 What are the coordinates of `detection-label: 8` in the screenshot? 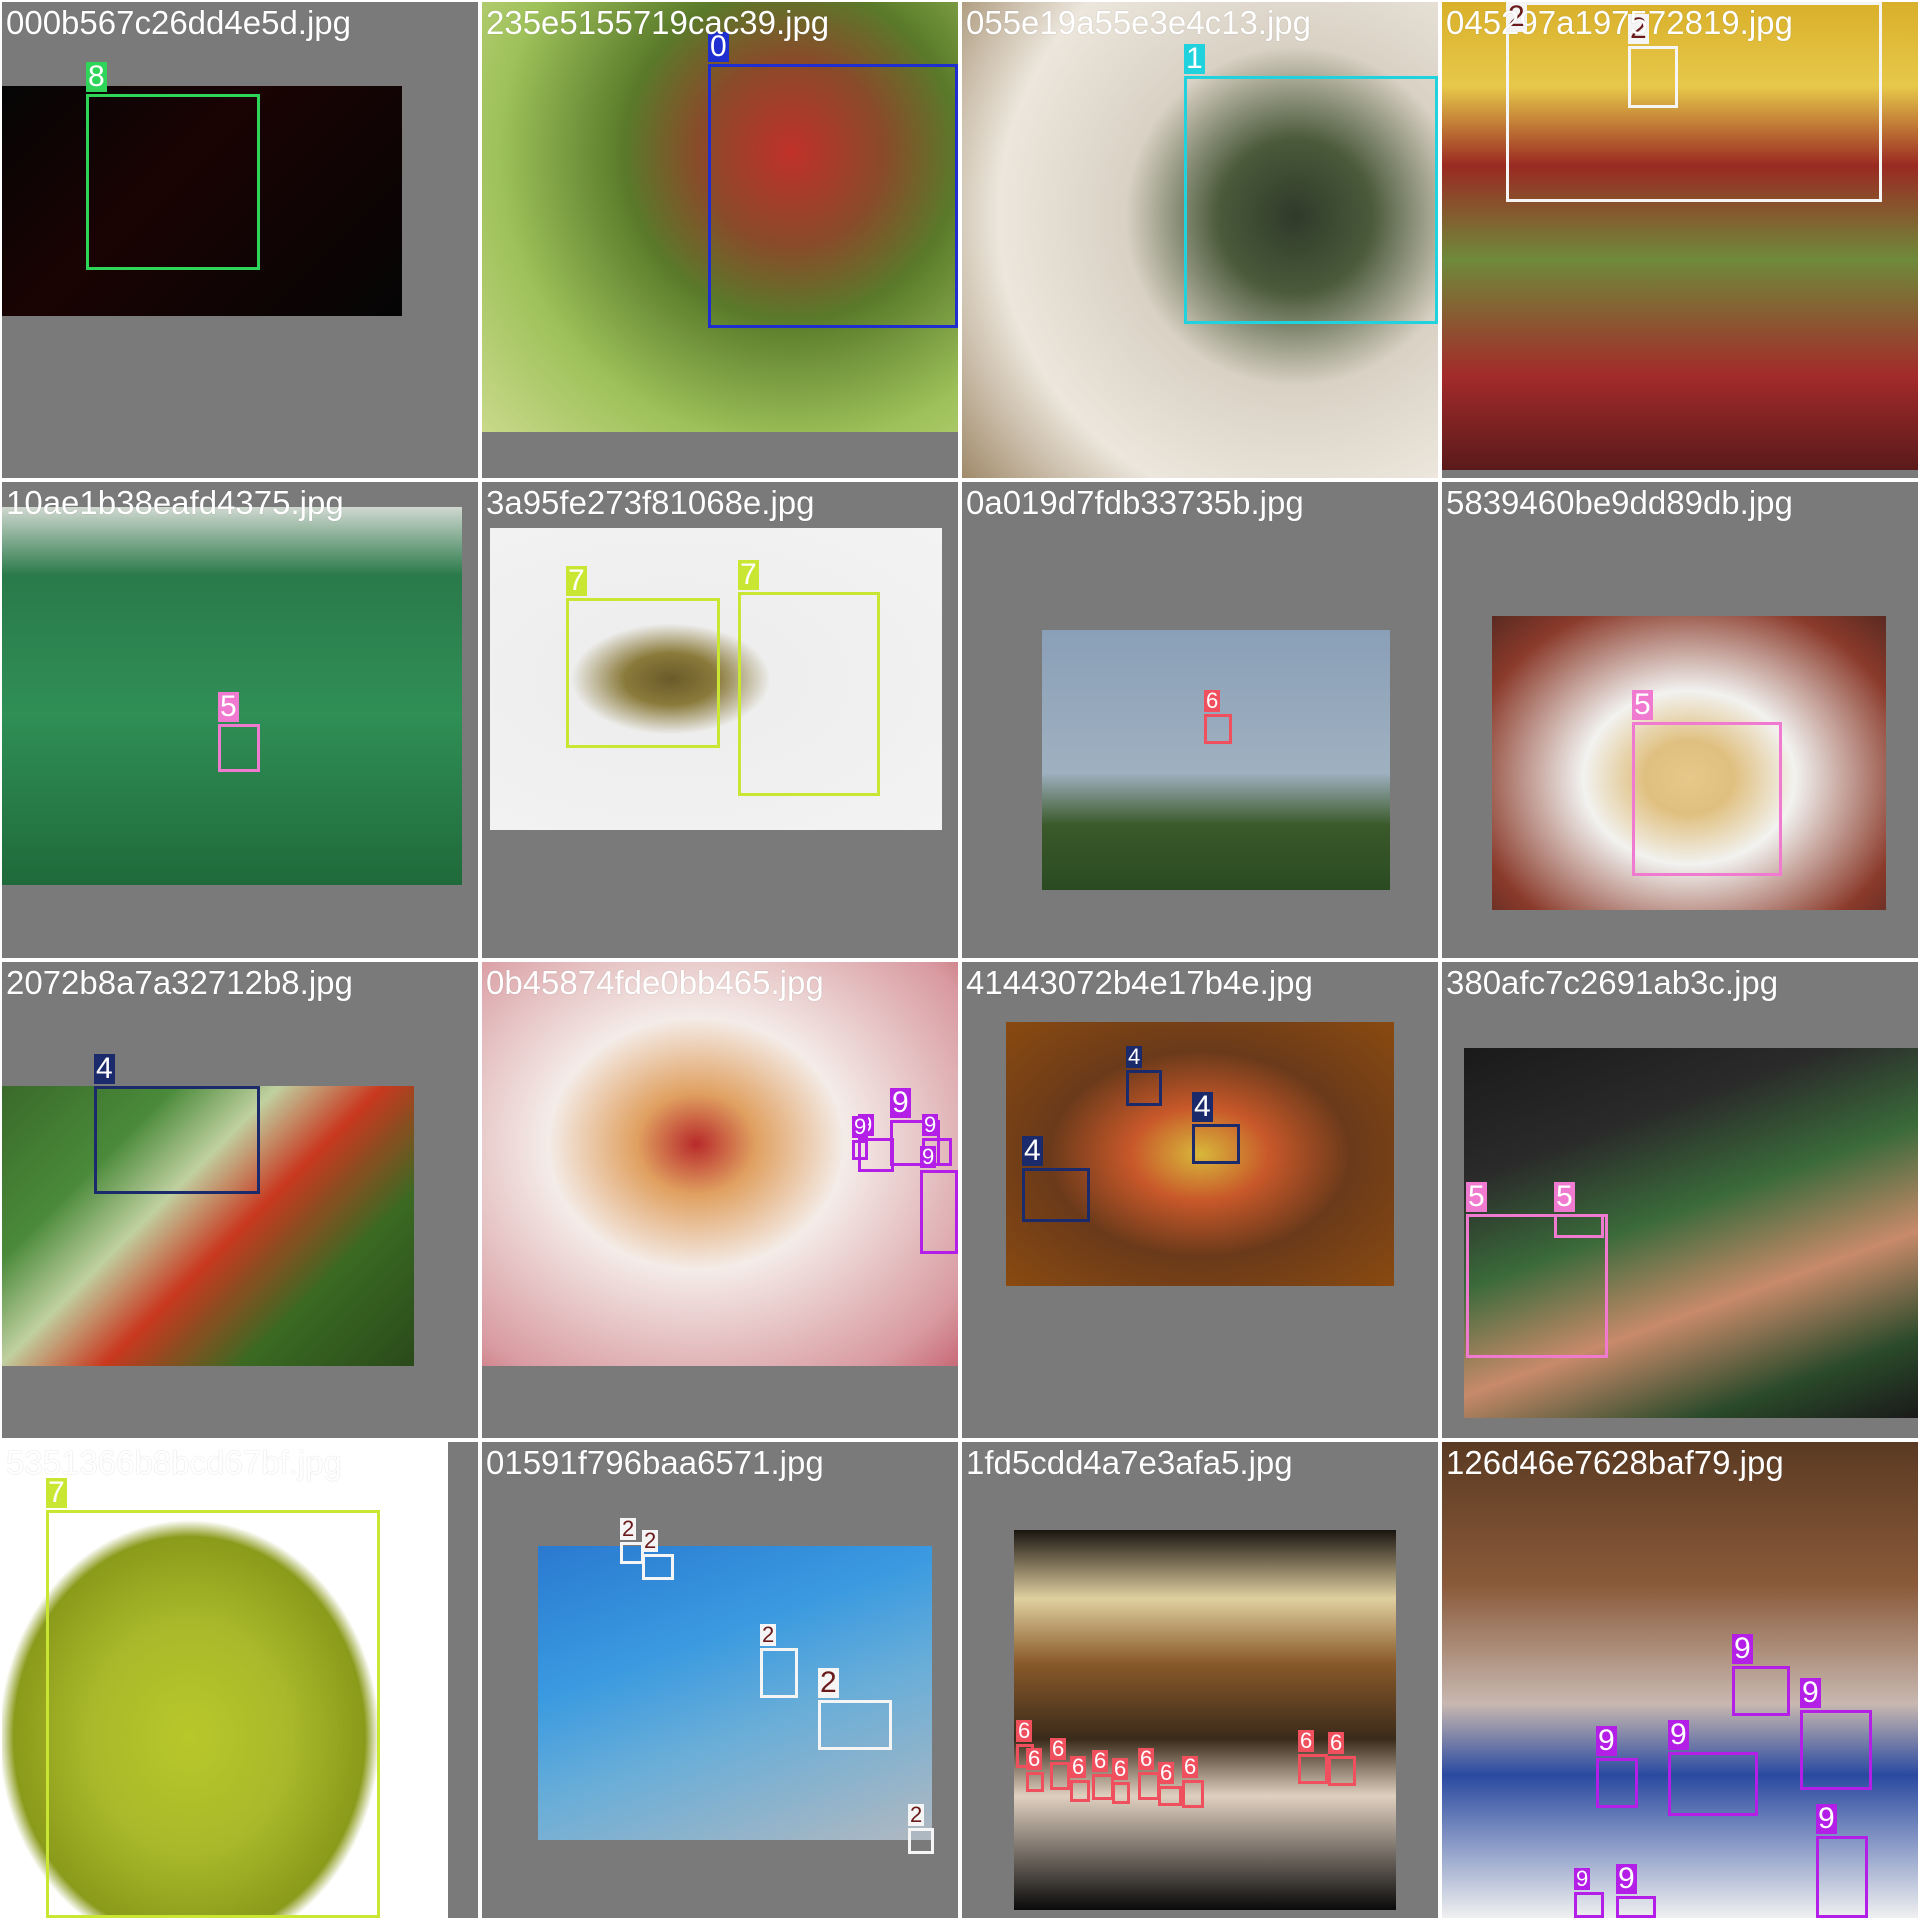 It's located at (96, 76).